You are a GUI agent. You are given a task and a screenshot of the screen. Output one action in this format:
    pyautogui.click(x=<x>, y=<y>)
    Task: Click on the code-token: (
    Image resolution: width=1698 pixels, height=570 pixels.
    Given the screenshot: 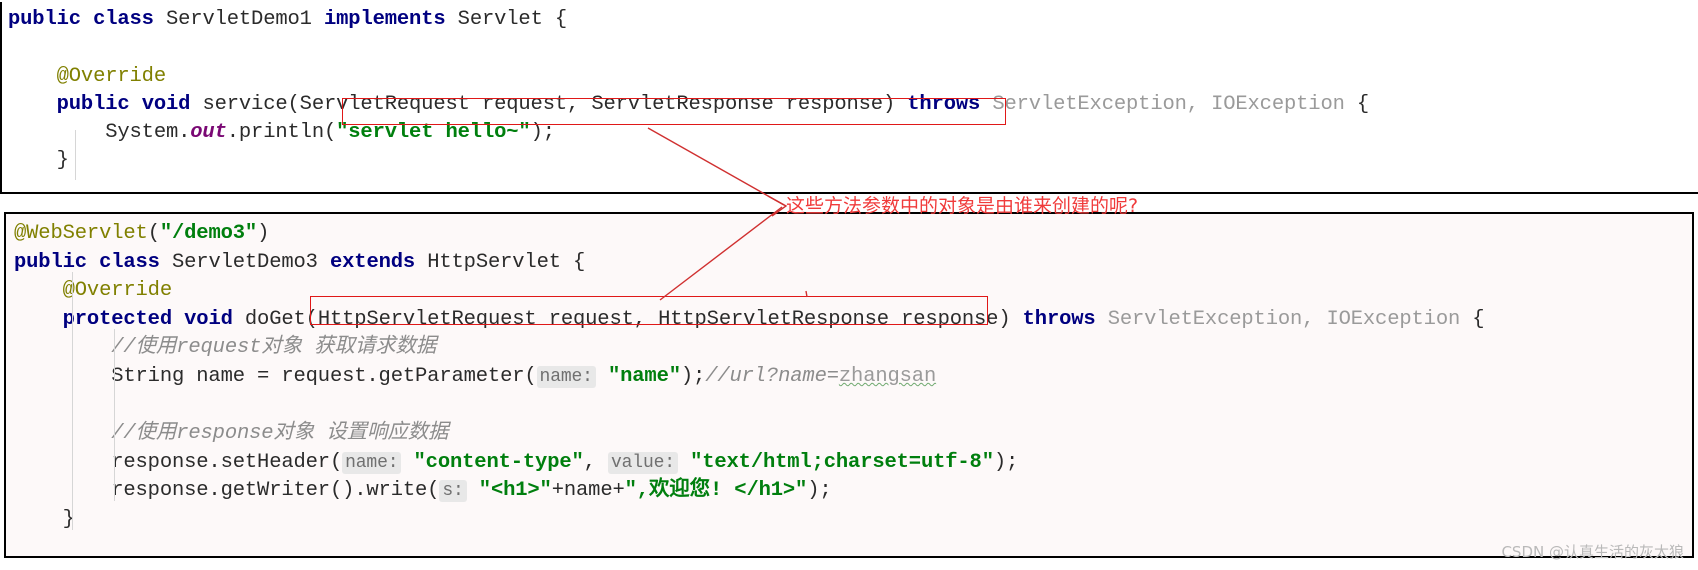 What is the action you would take?
    pyautogui.click(x=153, y=233)
    